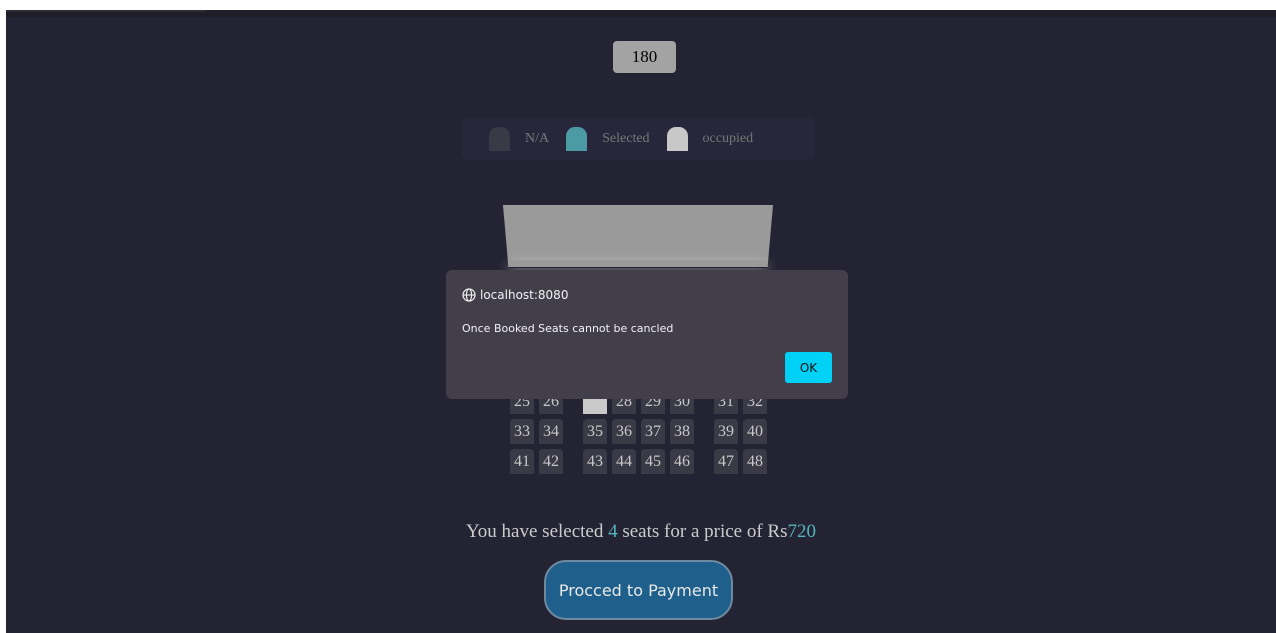 Image resolution: width=1276 pixels, height=633 pixels. Describe the element at coordinates (537, 138) in the screenshot. I see `legend-label-na: N/A` at that location.